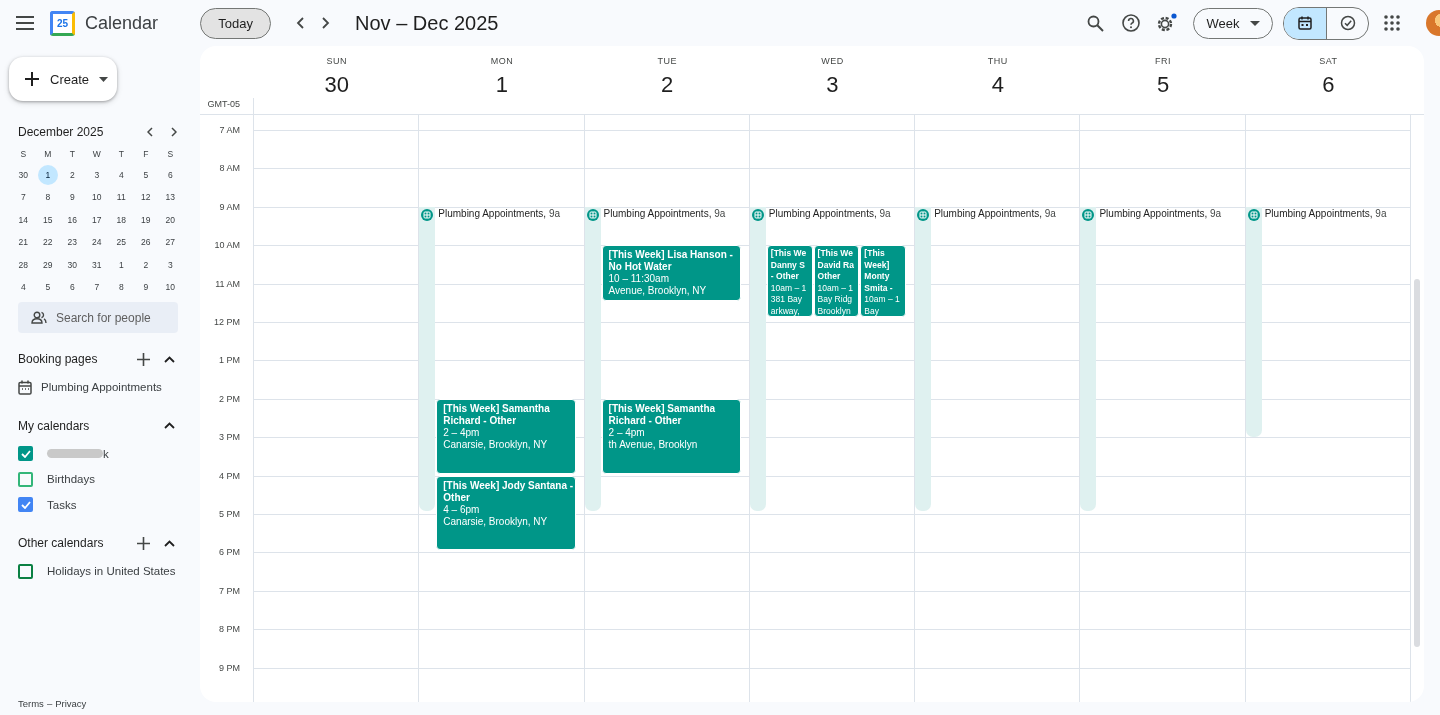  Describe the element at coordinates (883, 281) in the screenshot. I see `event-card: [This Week] Monty Smita - 10am – 1 Bay` at that location.